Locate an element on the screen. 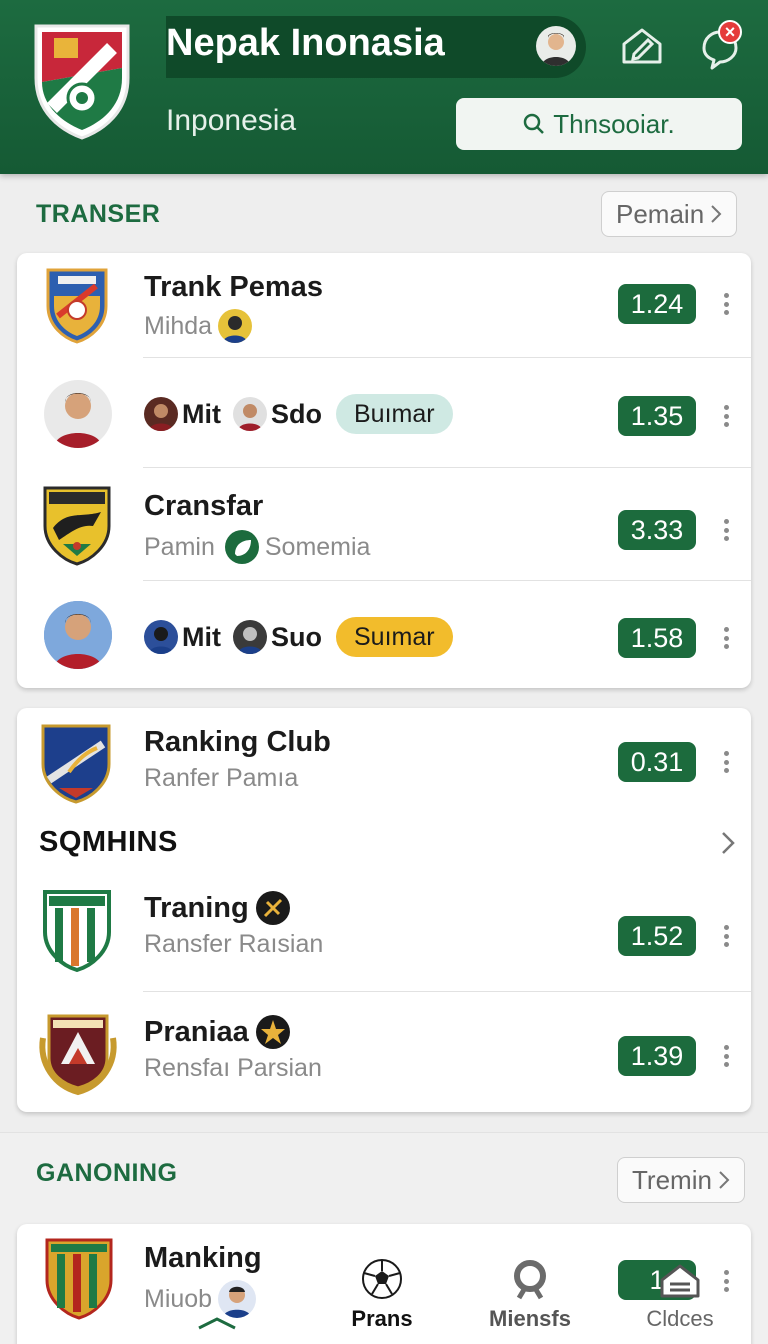  row-title-text: Praniaa is located at coordinates (196, 1031).